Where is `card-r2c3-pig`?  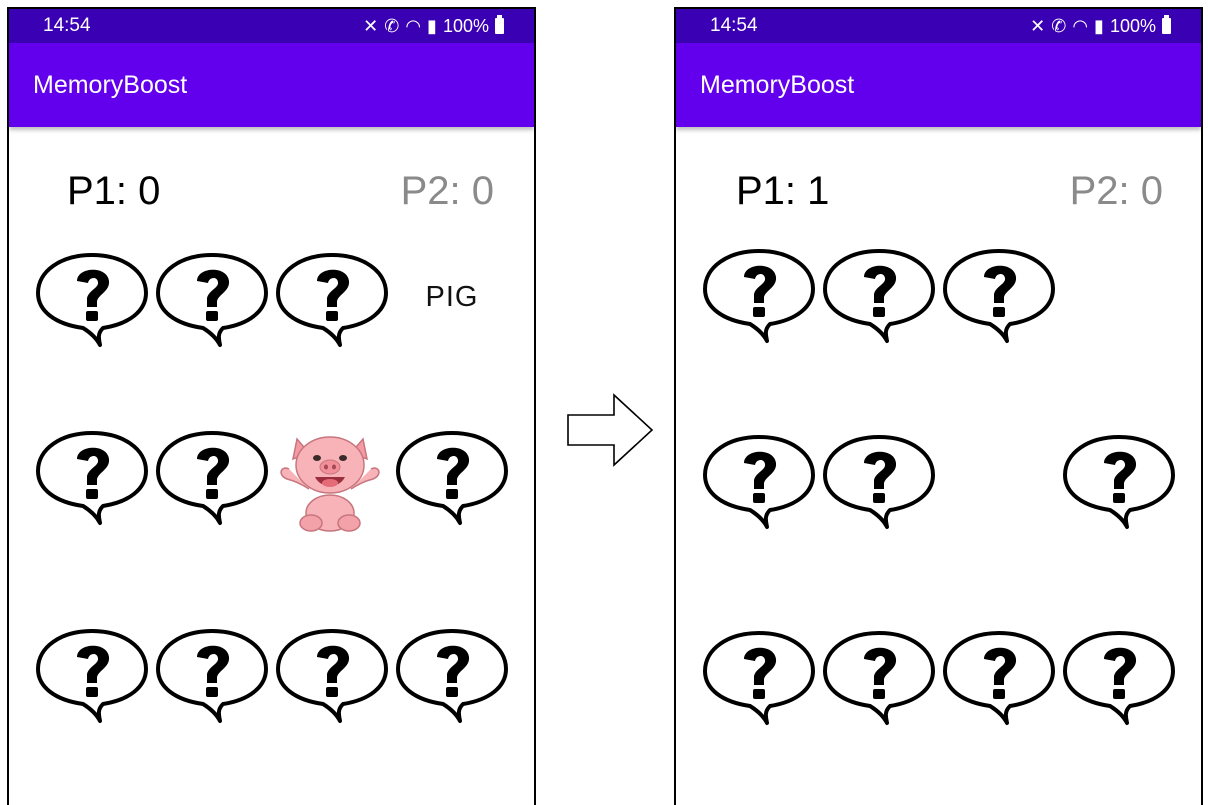
card-r2c3-pig is located at coordinates (330, 480).